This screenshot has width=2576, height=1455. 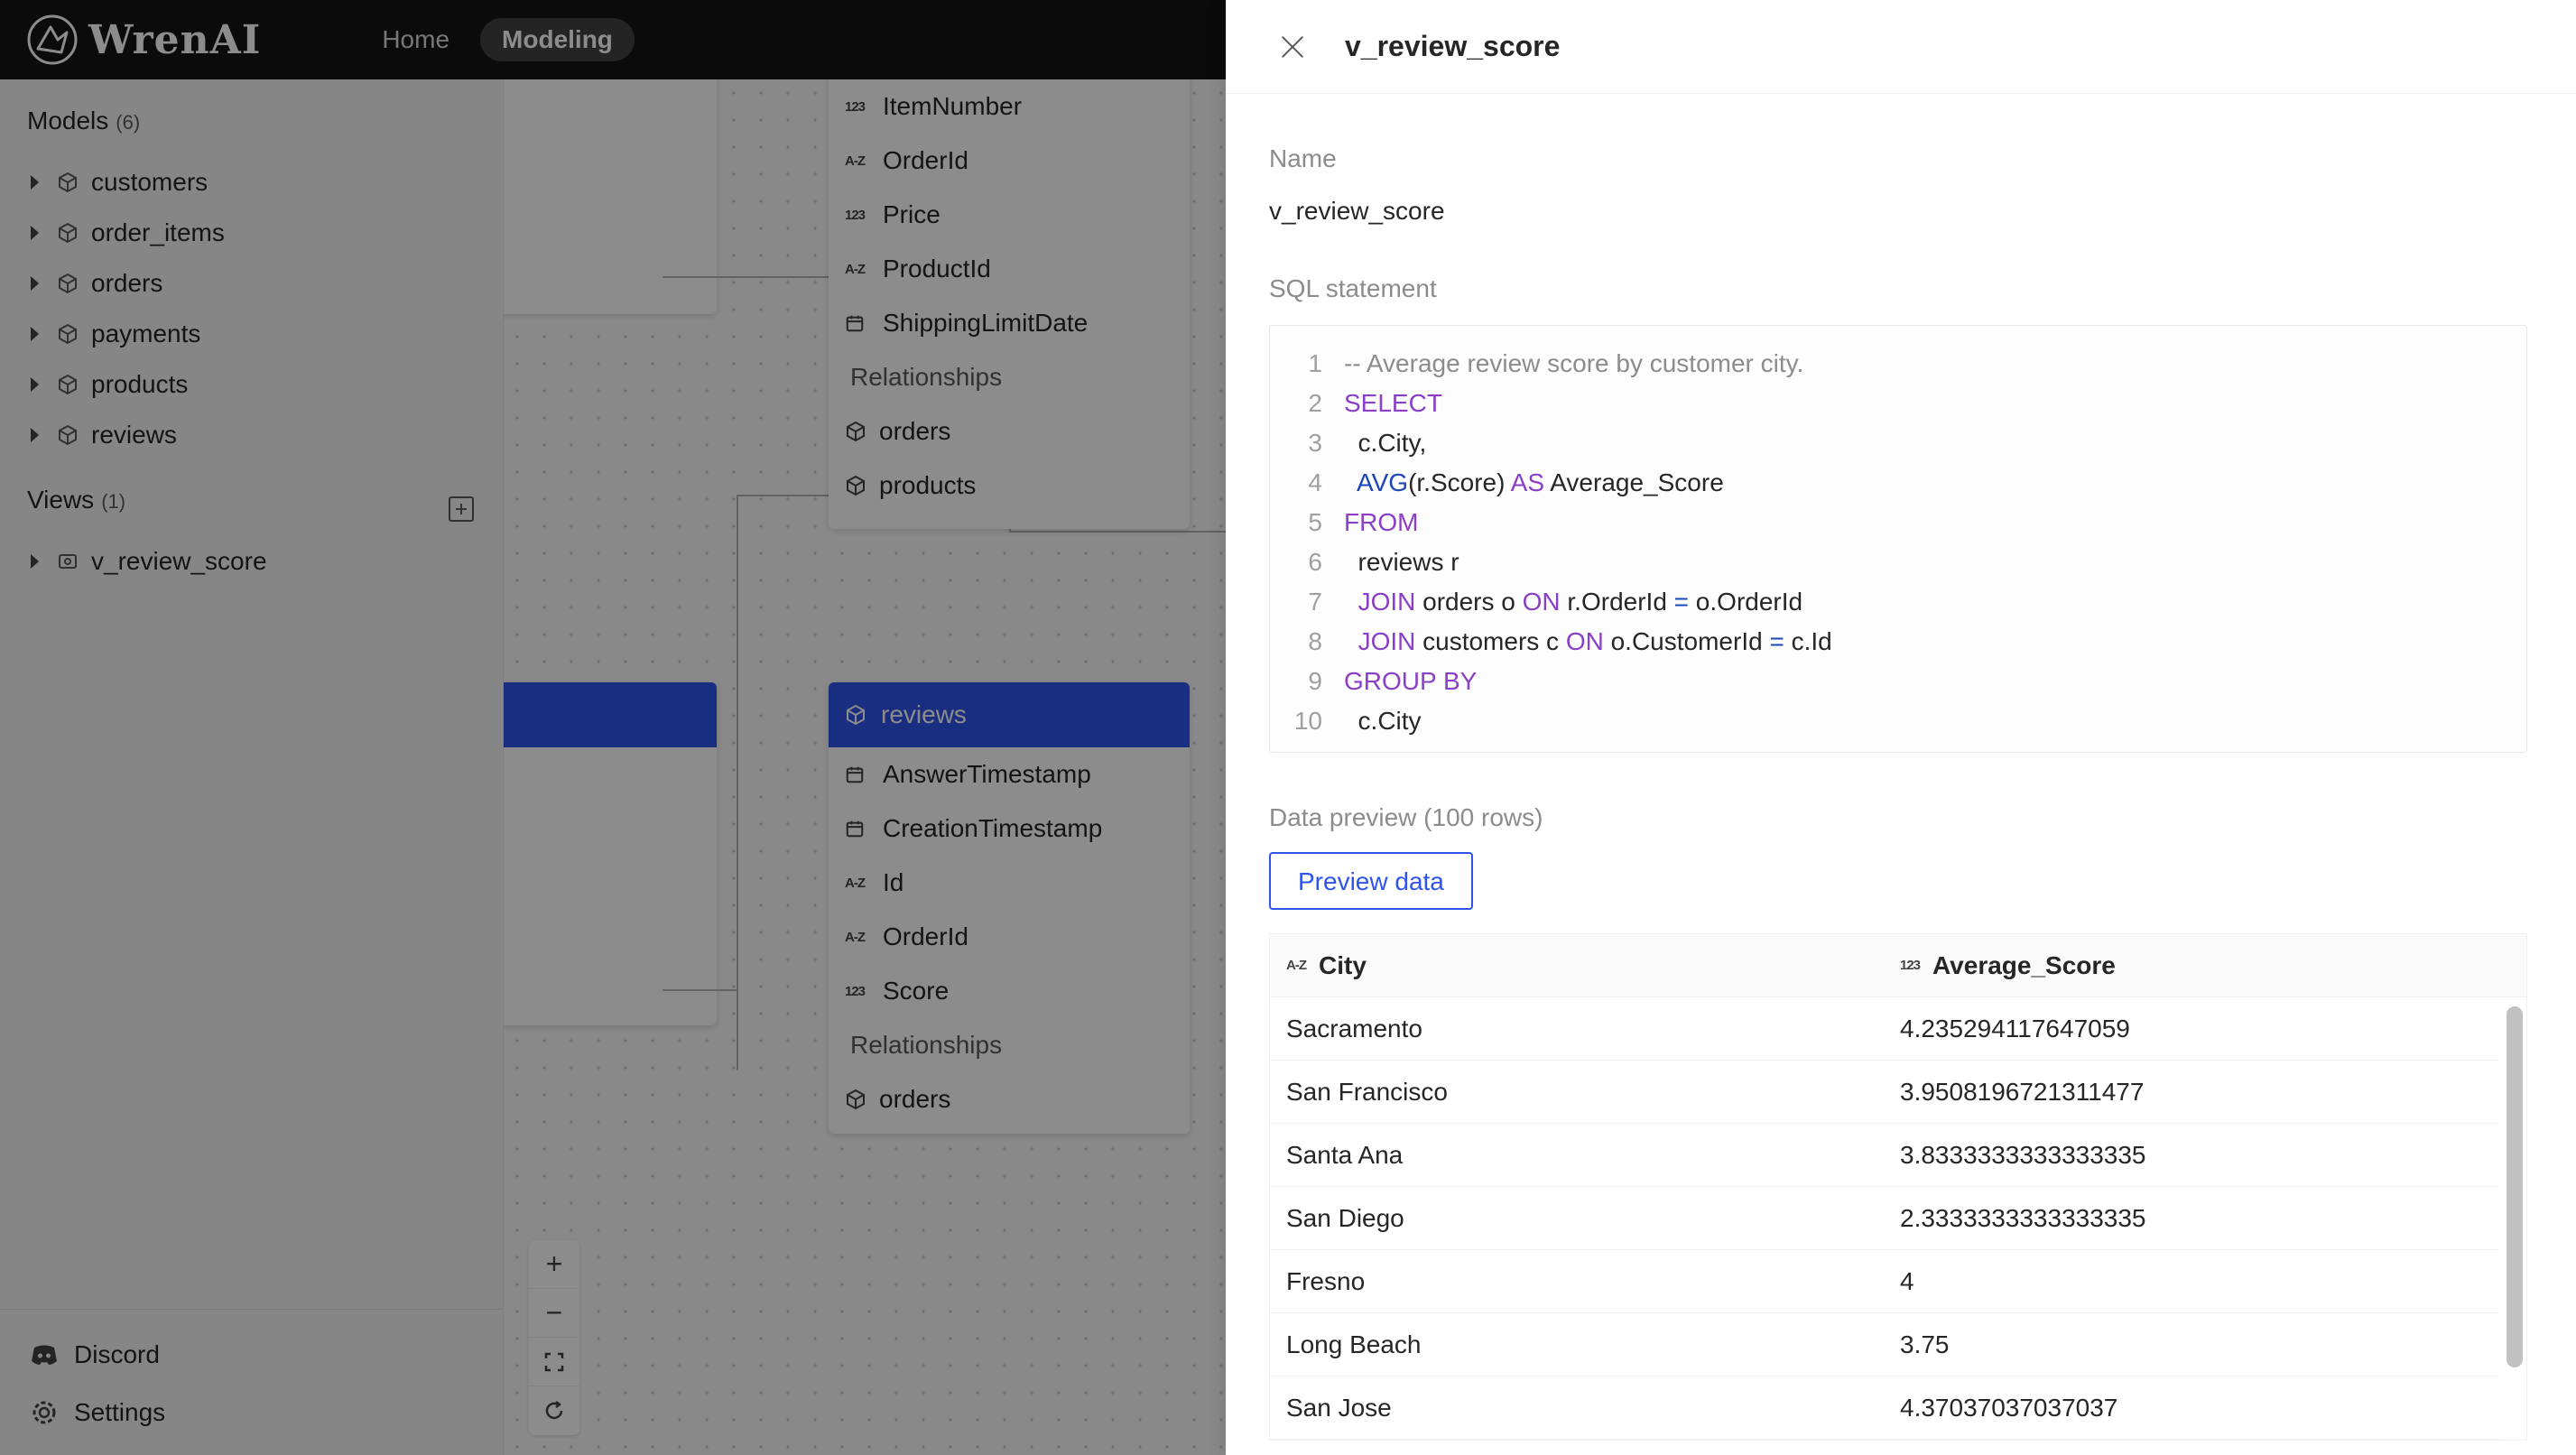 I want to click on sidebar-view-v-review-score: v_review_score, so click(x=251, y=561).